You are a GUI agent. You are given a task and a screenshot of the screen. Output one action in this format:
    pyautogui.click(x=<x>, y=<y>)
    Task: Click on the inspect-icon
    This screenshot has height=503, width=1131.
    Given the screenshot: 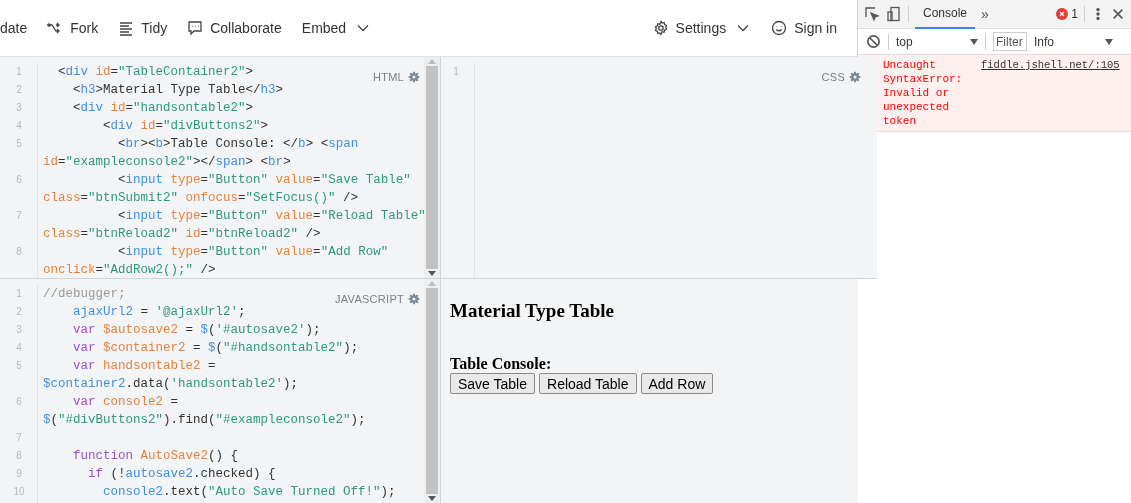 What is the action you would take?
    pyautogui.click(x=872, y=14)
    